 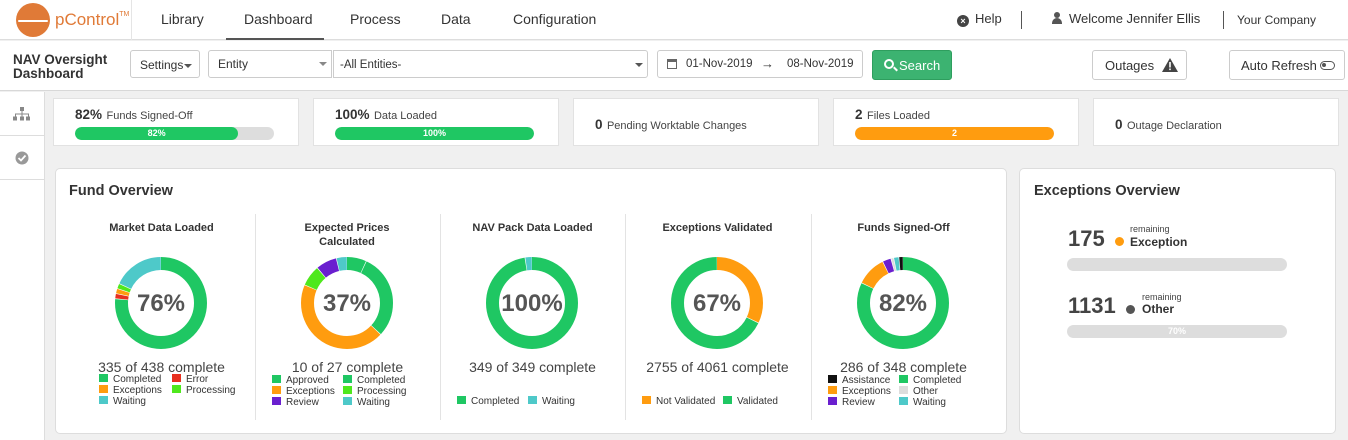 I want to click on search-icon, so click(x=889, y=64).